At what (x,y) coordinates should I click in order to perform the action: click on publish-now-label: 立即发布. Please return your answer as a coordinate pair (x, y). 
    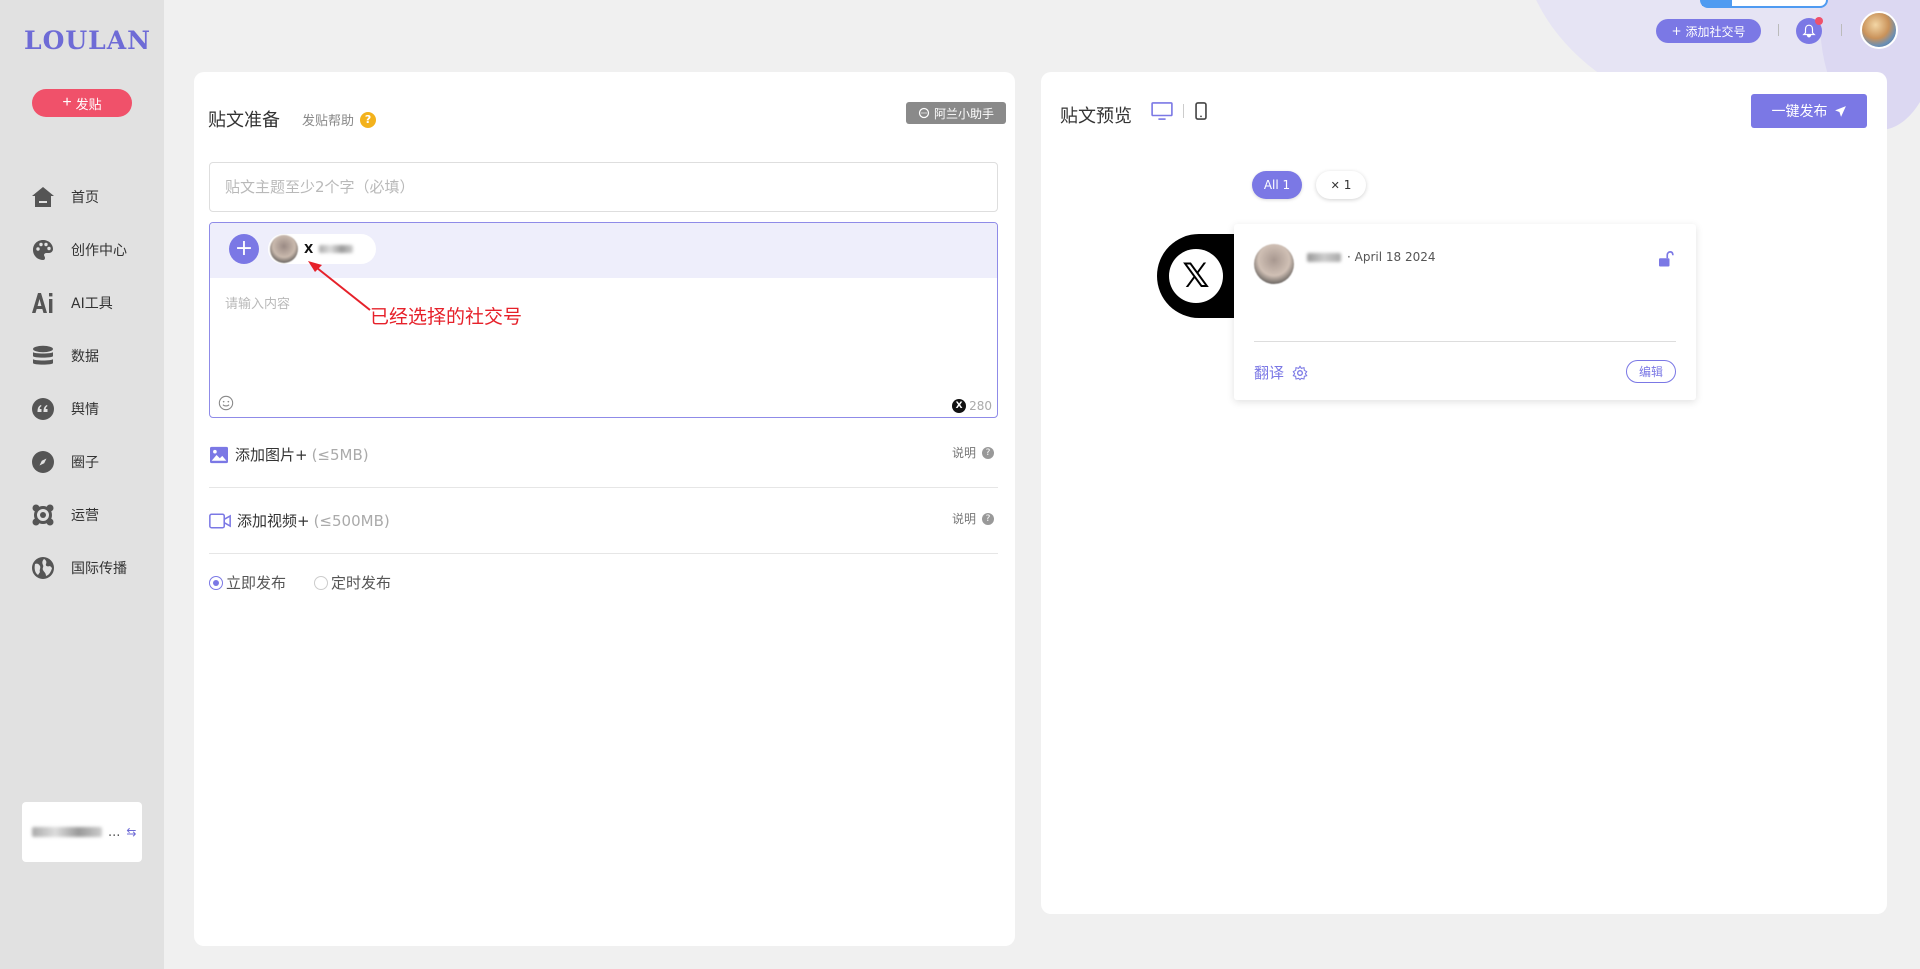
    Looking at the image, I should click on (256, 583).